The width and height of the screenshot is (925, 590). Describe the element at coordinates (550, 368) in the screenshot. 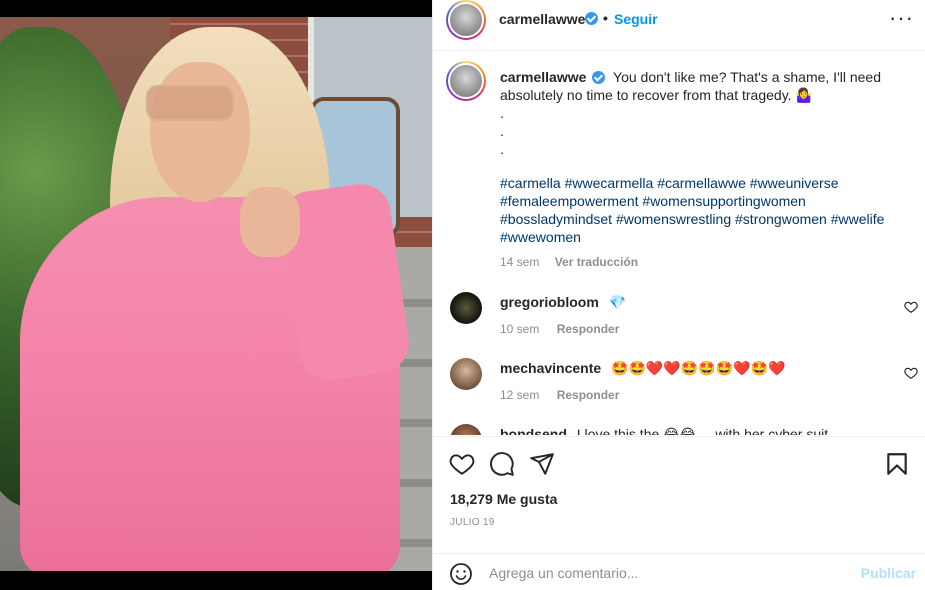

I see `commenter-username: mechavincente` at that location.